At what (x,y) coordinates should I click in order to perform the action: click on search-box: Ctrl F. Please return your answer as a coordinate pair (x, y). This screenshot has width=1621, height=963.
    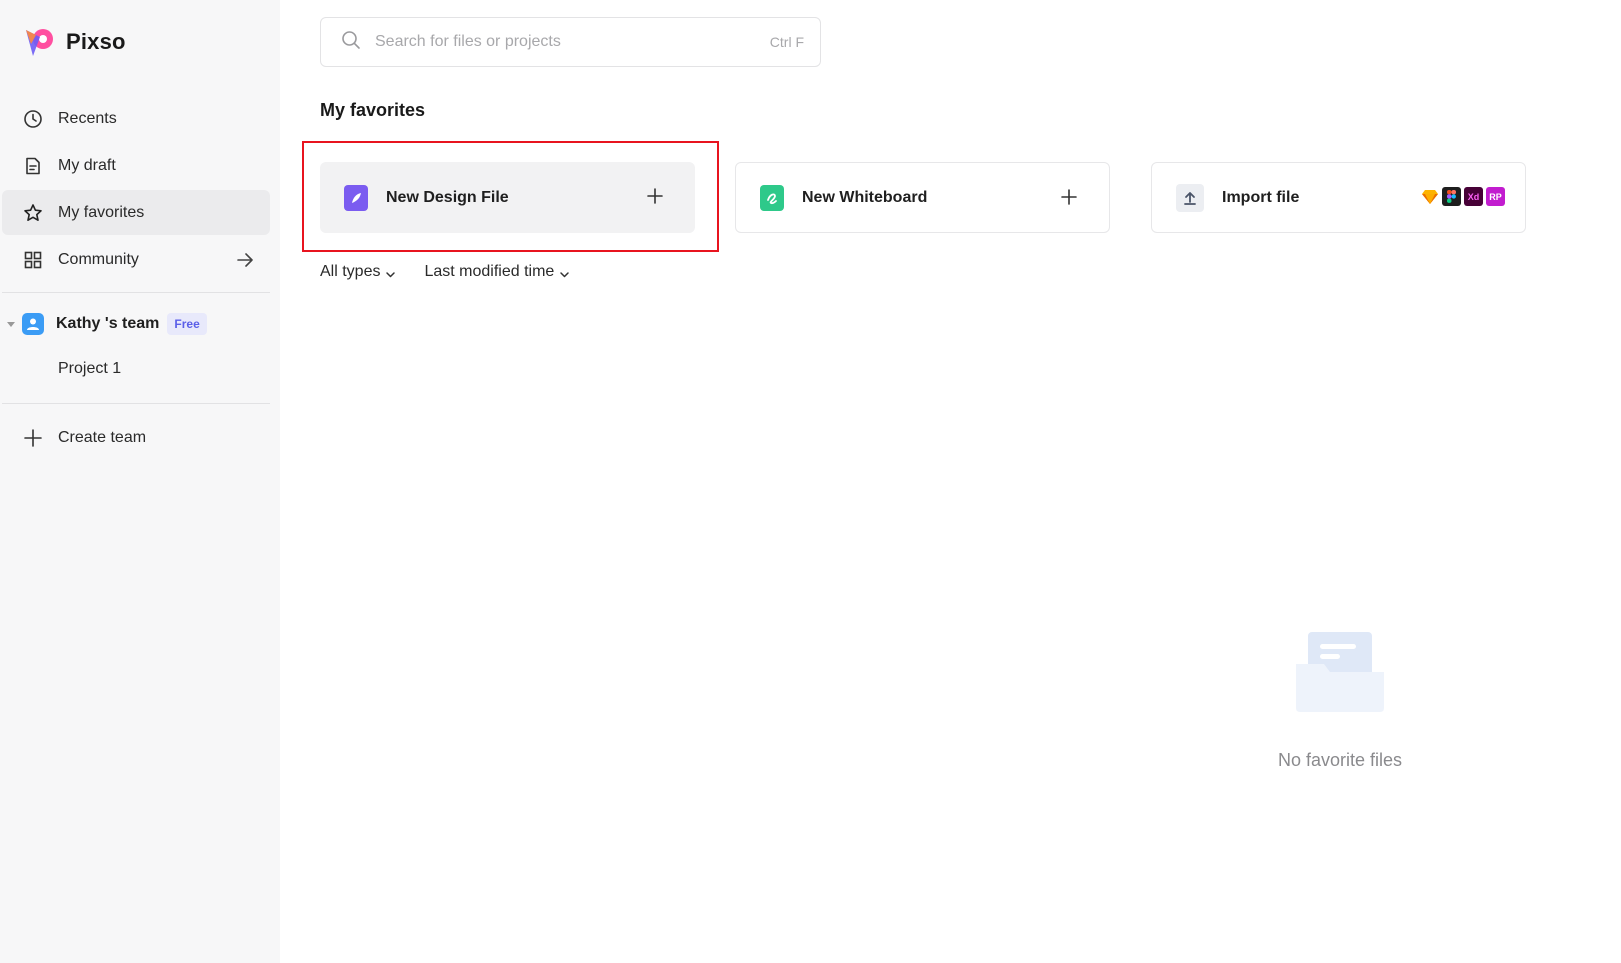
    Looking at the image, I should click on (570, 42).